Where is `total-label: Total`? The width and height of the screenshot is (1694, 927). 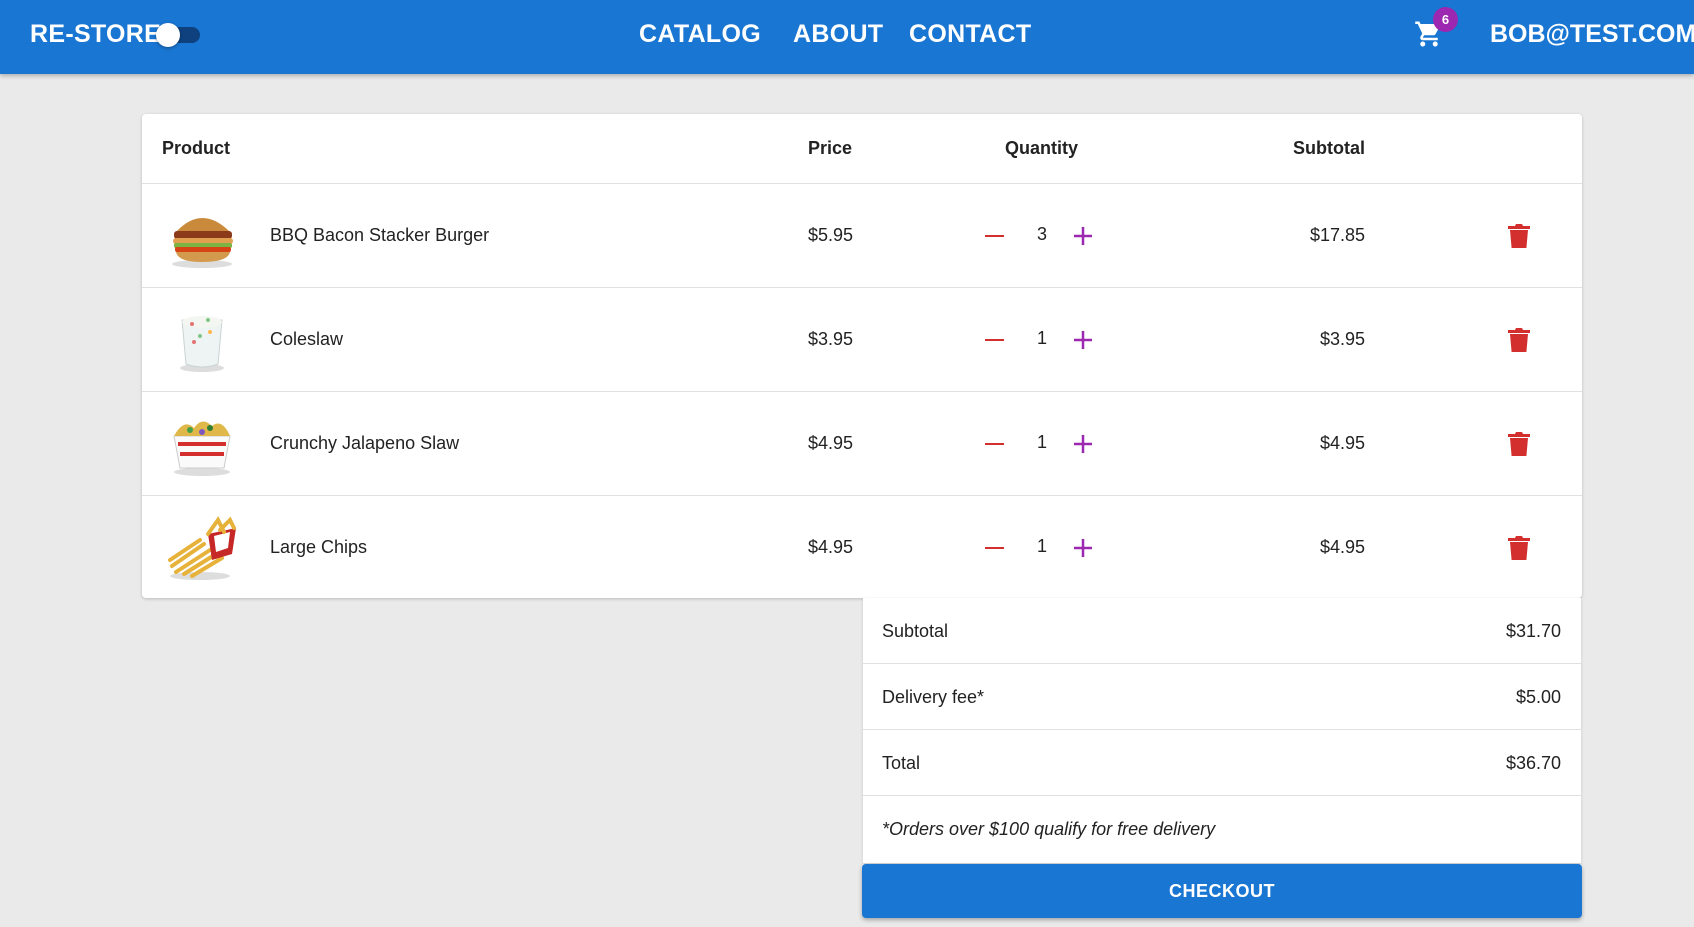 total-label: Total is located at coordinates (901, 763).